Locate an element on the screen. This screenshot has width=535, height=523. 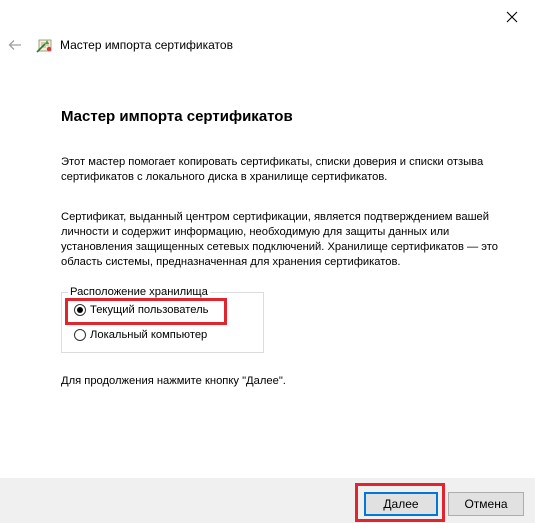
certificate-wizard-icon is located at coordinates (44, 46).